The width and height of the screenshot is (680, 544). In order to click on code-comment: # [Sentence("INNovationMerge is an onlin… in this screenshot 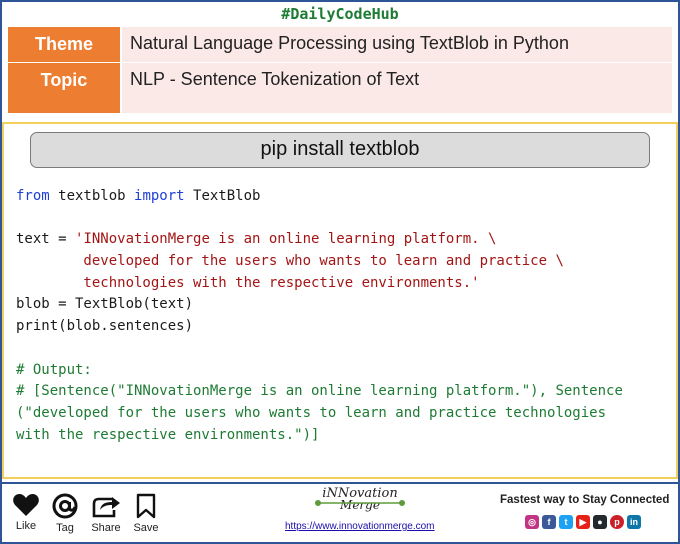, I will do `click(319, 391)`.